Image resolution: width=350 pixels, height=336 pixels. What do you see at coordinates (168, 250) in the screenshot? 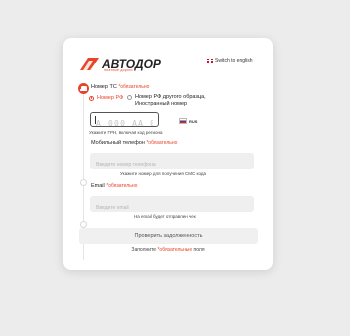
I see `required-fields-note: Заполните *обязательные поля` at bounding box center [168, 250].